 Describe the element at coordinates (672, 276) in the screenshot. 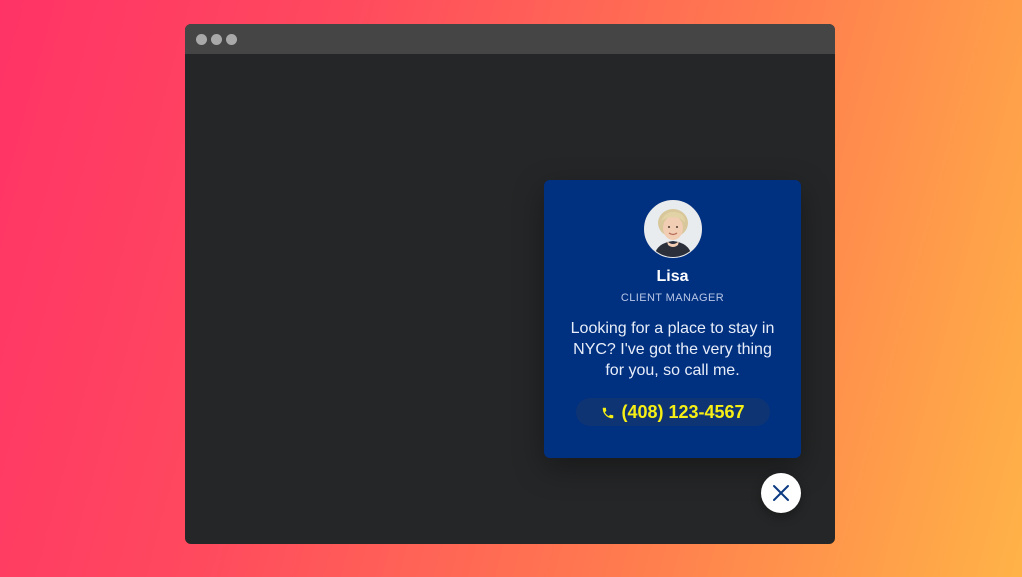

I see `contact-name: Lisa` at that location.